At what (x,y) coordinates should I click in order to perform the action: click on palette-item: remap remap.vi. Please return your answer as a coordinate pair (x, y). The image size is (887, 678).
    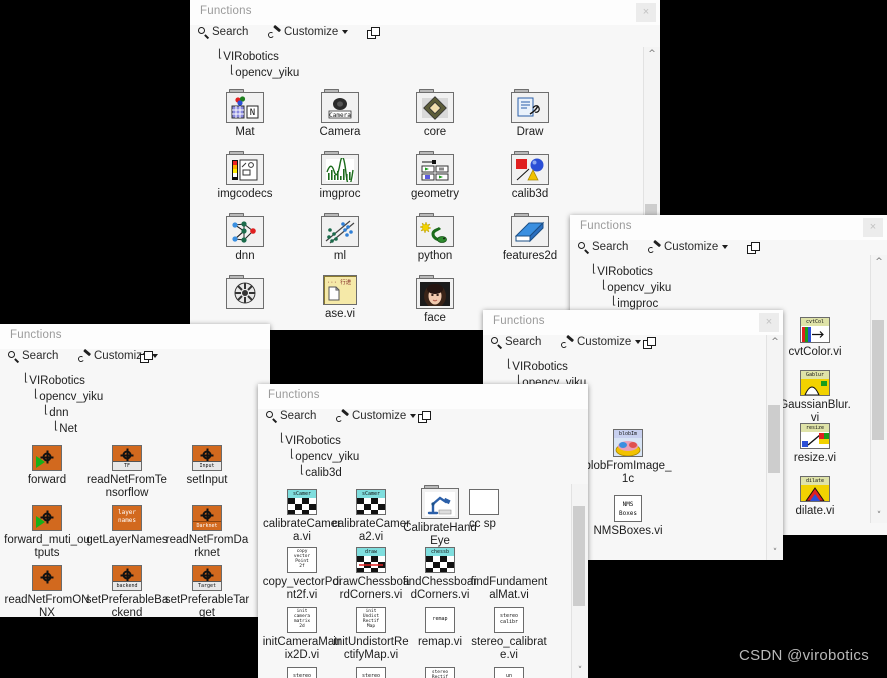
    Looking at the image, I should click on (440, 628).